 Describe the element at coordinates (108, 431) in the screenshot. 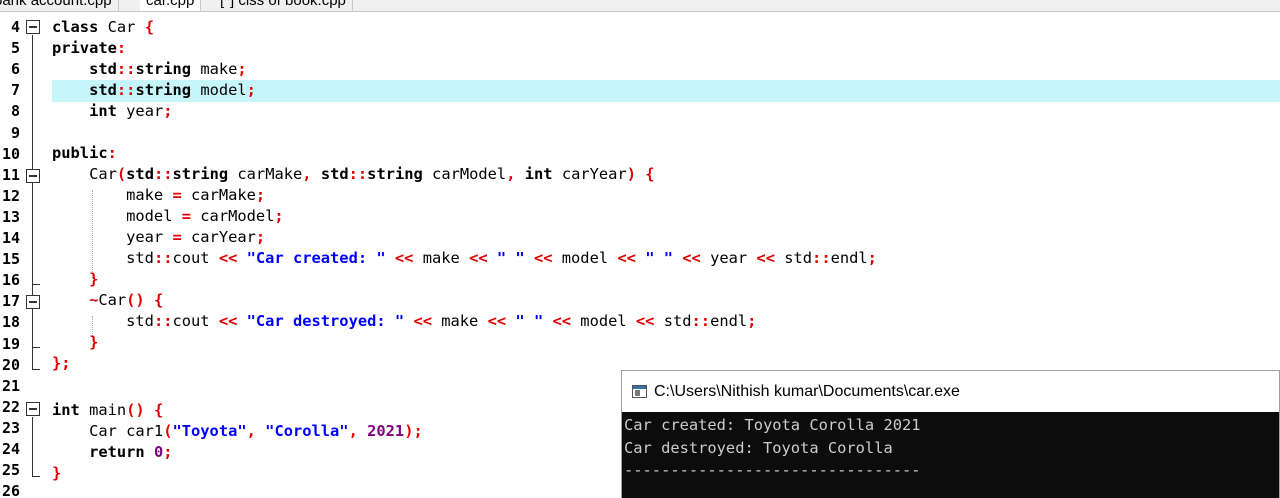

I see `identifier: Car car1` at that location.